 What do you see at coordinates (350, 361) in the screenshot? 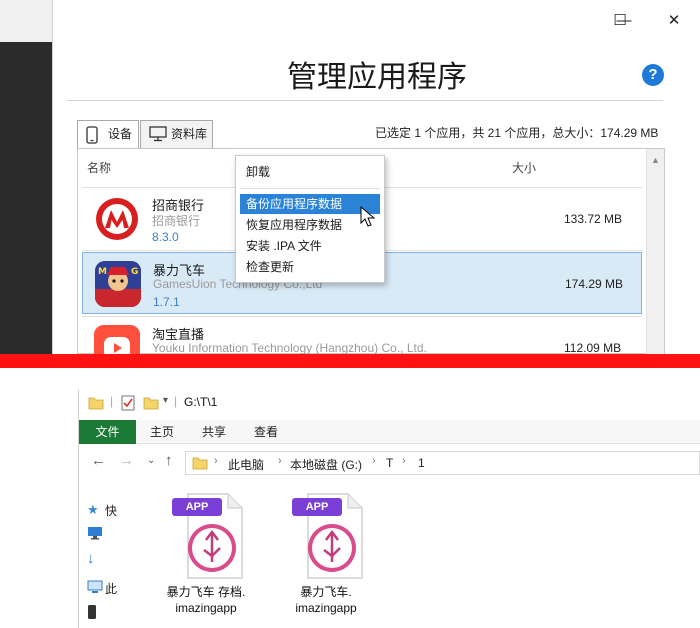
I see `red-divider` at bounding box center [350, 361].